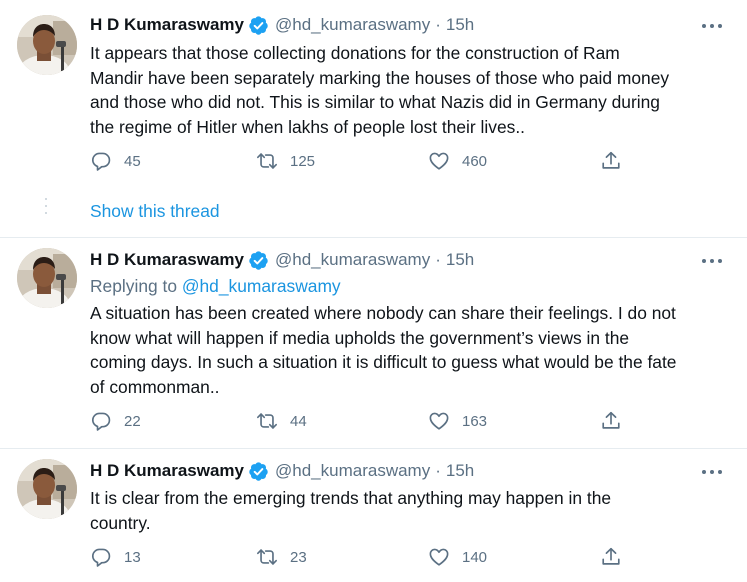 The width and height of the screenshot is (747, 582). Describe the element at coordinates (342, 557) in the screenshot. I see `retweet-button: 23` at that location.